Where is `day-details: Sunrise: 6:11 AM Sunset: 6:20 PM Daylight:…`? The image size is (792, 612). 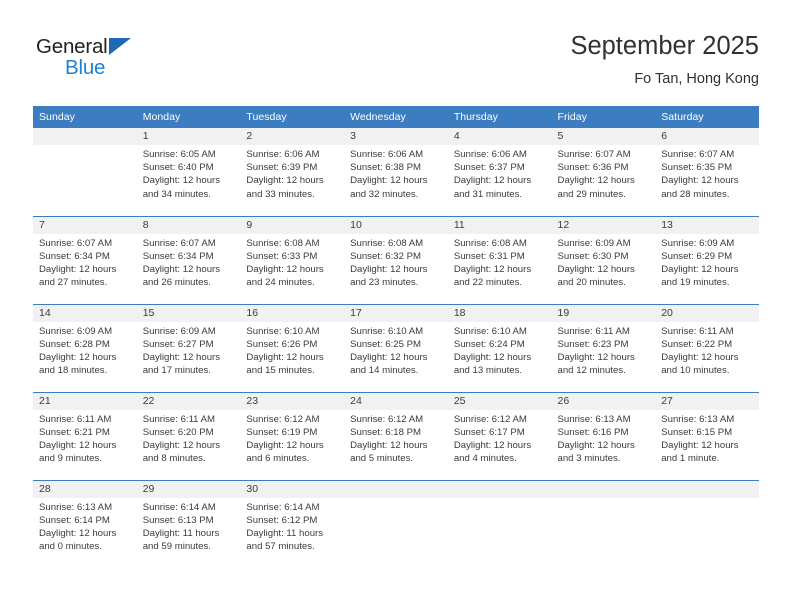 day-details: Sunrise: 6:11 AM Sunset: 6:20 PM Daylight:… is located at coordinates (189, 438).